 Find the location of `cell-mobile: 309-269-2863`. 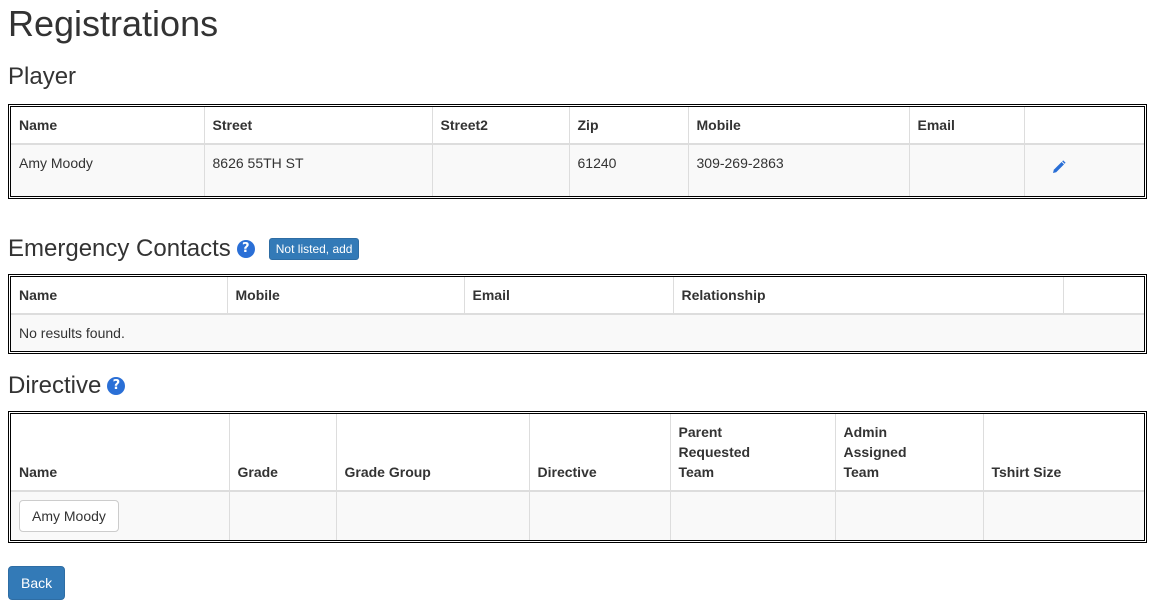

cell-mobile: 309-269-2863 is located at coordinates (798, 169).